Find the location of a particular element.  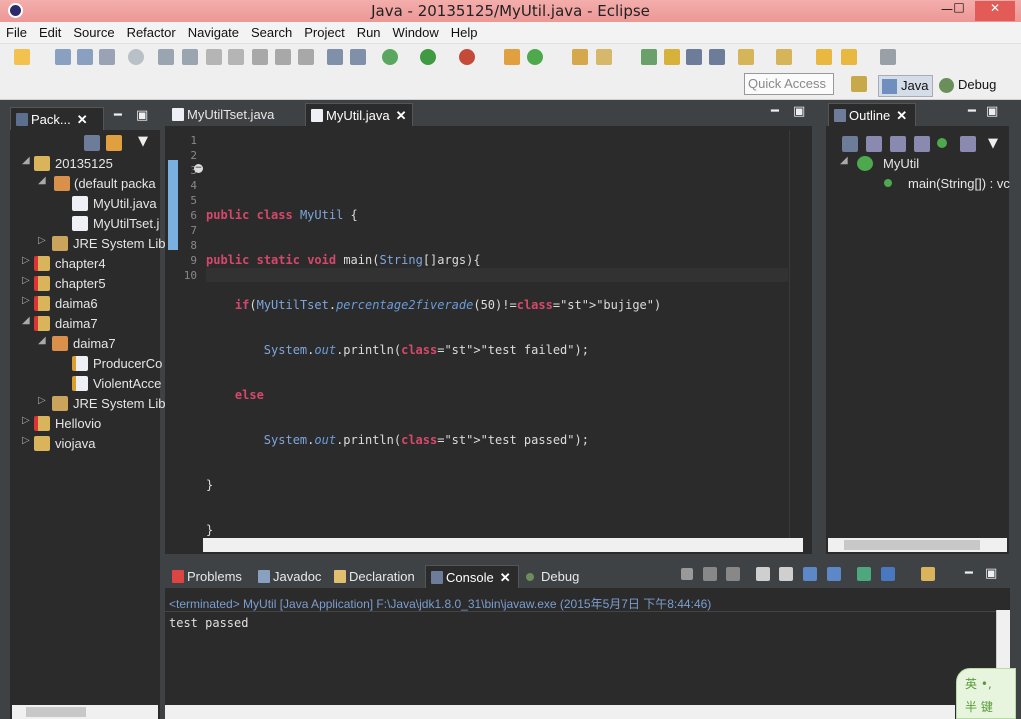

show-on-stderr-icon is located at coordinates (834, 574).